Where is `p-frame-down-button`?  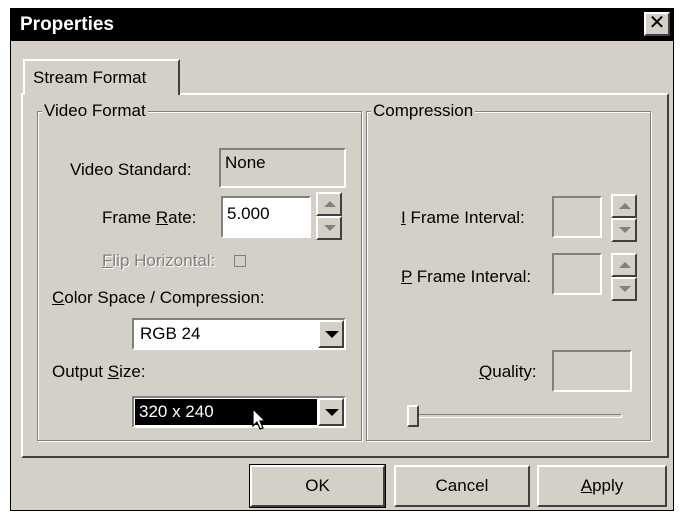 p-frame-down-button is located at coordinates (624, 289).